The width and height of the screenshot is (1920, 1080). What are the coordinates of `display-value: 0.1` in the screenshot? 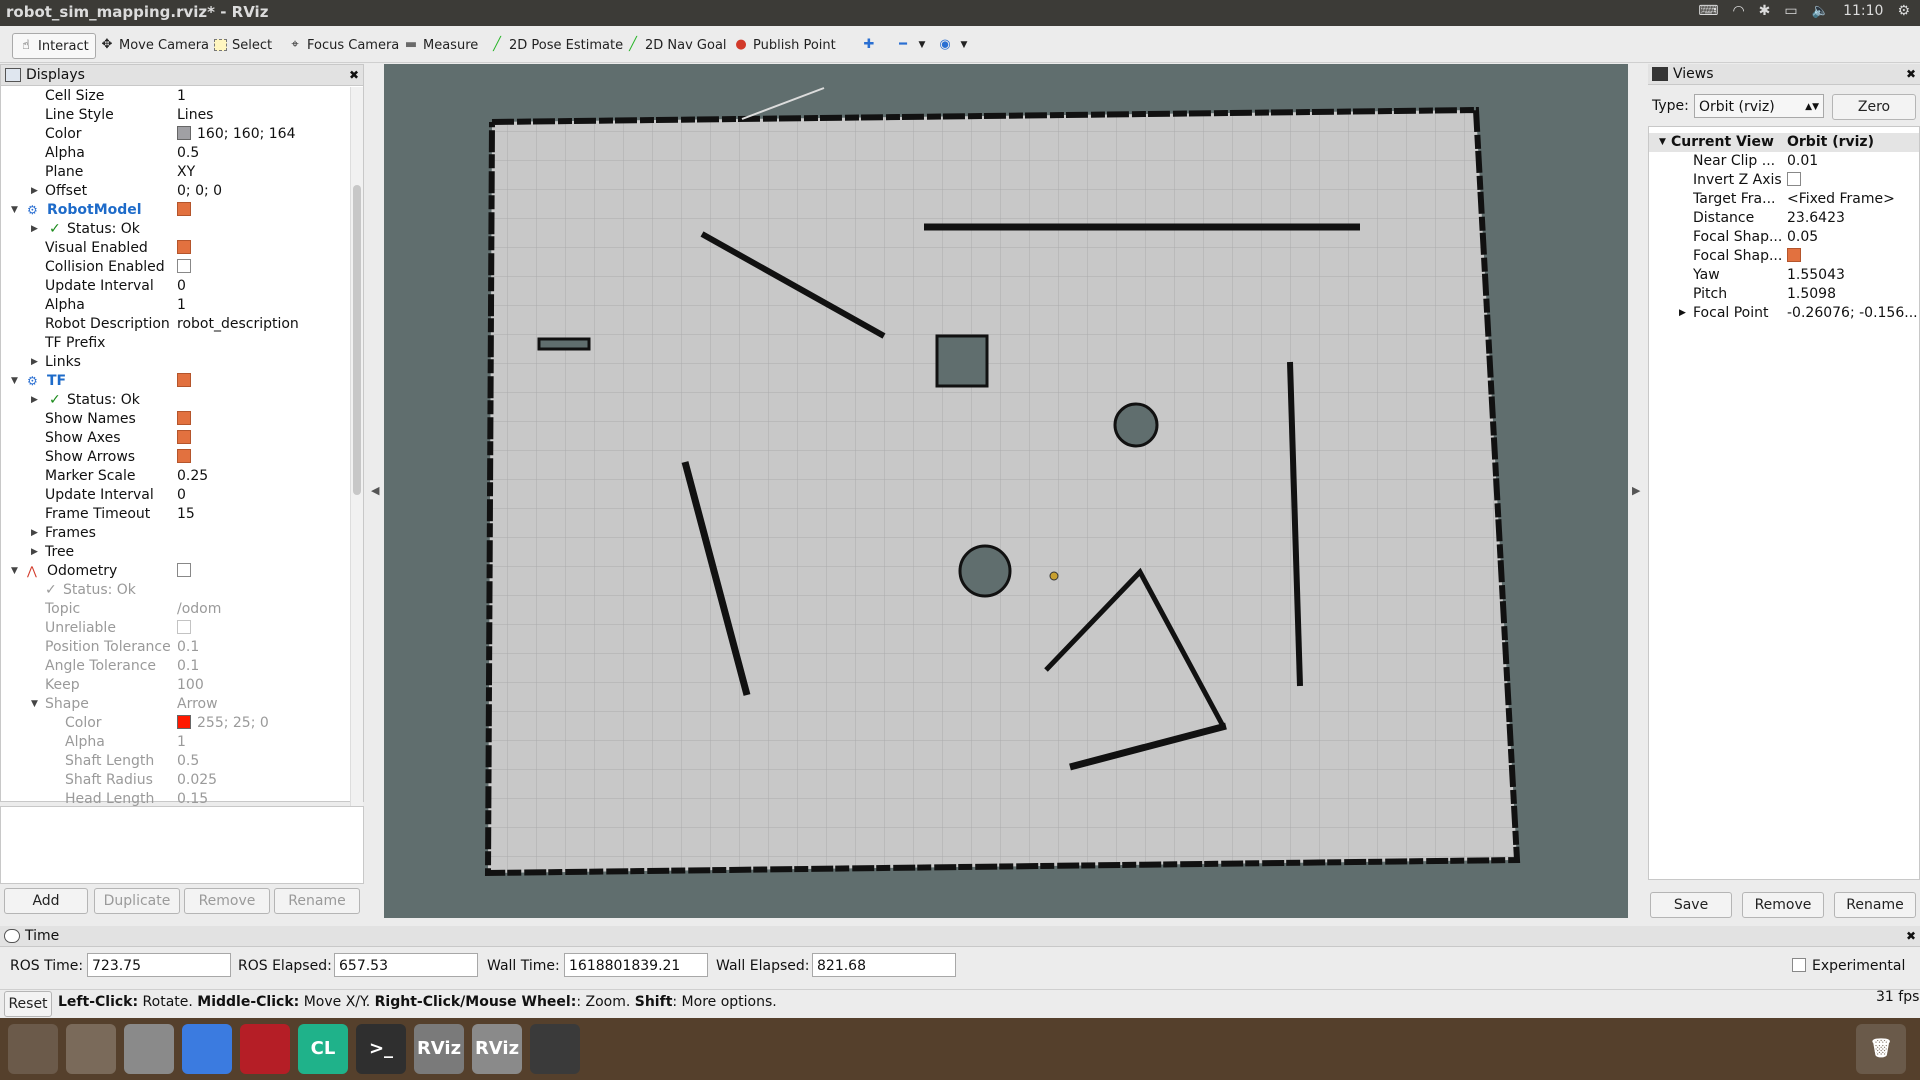 It's located at (188, 666).